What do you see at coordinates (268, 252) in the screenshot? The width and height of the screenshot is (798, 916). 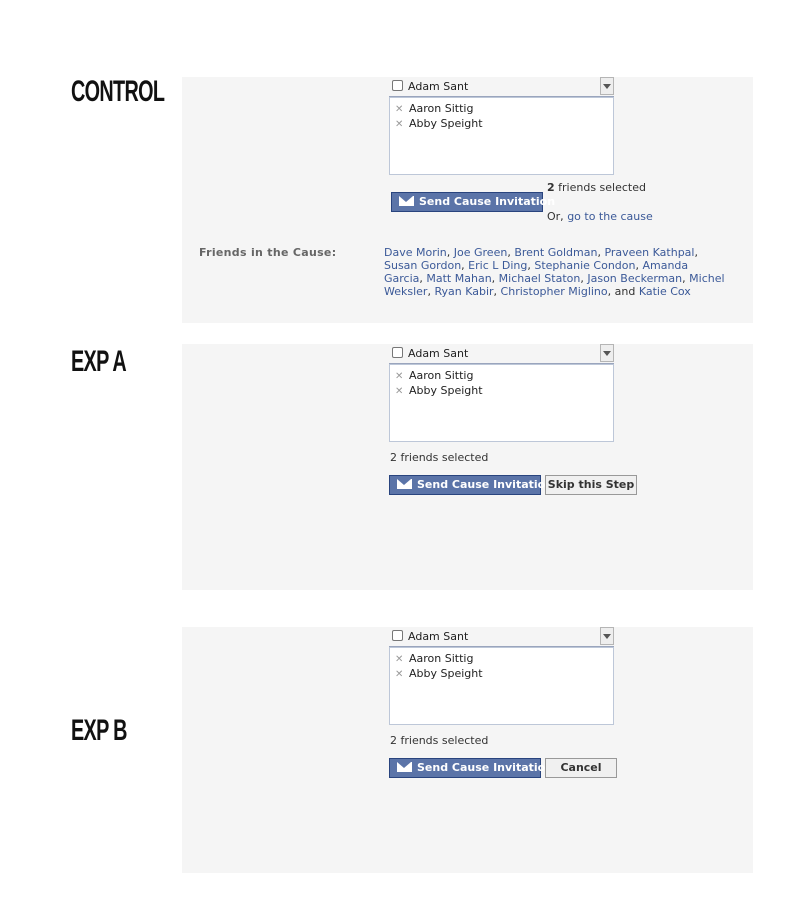 I see `friends-in-cause-label: Friends in the Cause:` at bounding box center [268, 252].